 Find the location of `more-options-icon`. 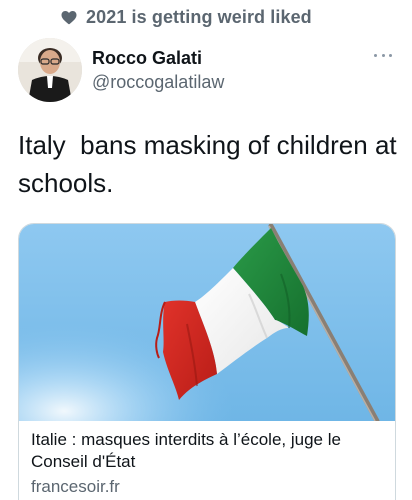

more-options-icon is located at coordinates (383, 55).